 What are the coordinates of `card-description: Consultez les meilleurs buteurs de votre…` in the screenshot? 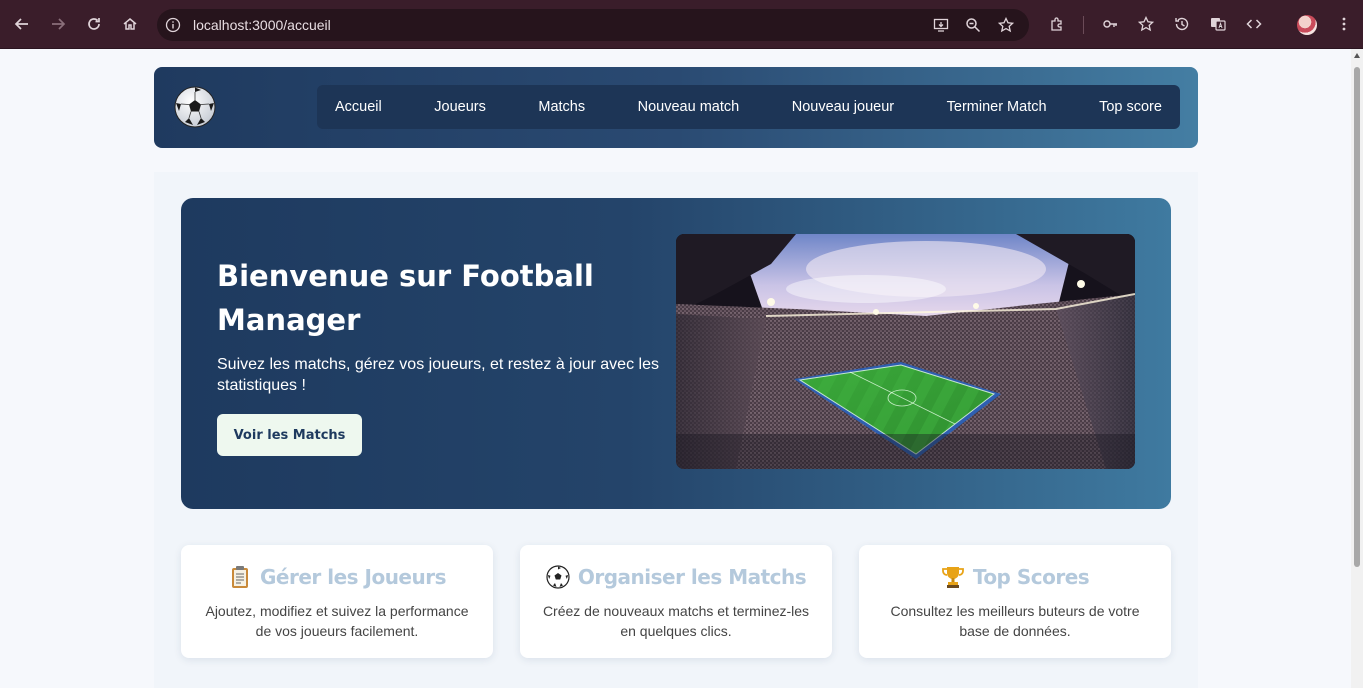 It's located at (1015, 621).